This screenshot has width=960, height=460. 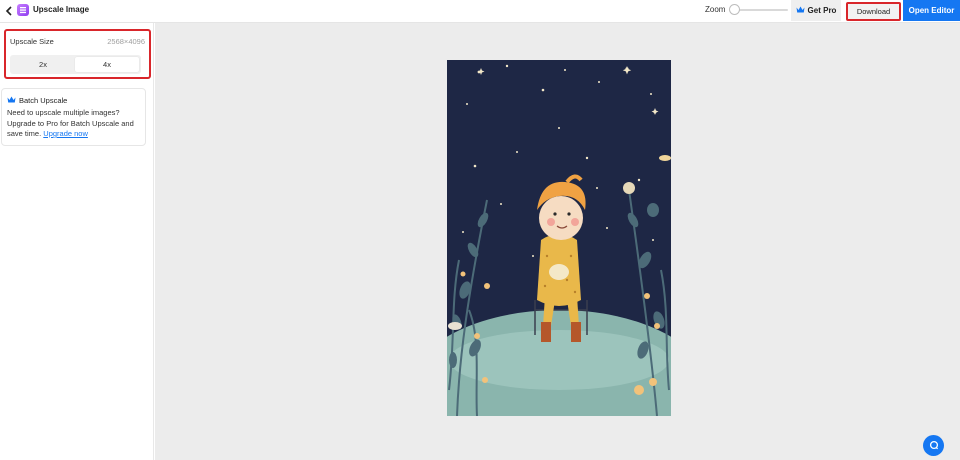 What do you see at coordinates (762, 10) in the screenshot?
I see `zoom-slider-track` at bounding box center [762, 10].